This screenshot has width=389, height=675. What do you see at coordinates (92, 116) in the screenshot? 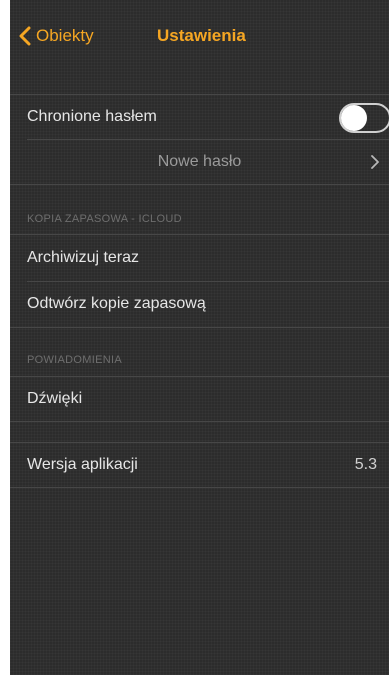
I see `password-protection-label: Chronione hasłem` at bounding box center [92, 116].